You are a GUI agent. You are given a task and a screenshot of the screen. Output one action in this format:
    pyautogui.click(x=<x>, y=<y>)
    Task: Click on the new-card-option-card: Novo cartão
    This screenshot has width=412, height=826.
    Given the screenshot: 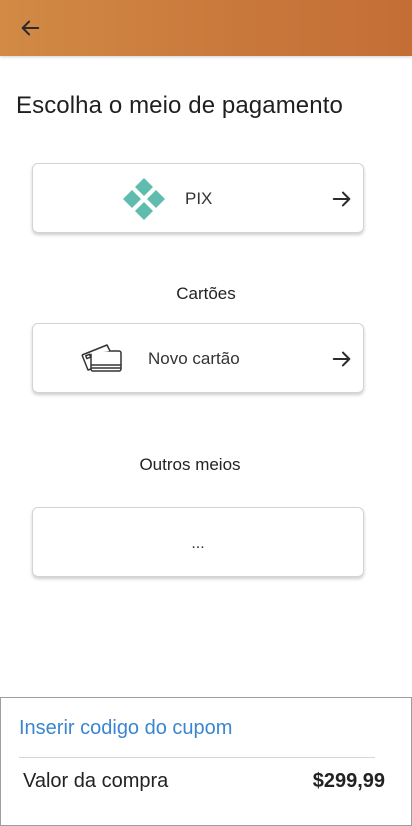 What is the action you would take?
    pyautogui.click(x=198, y=358)
    